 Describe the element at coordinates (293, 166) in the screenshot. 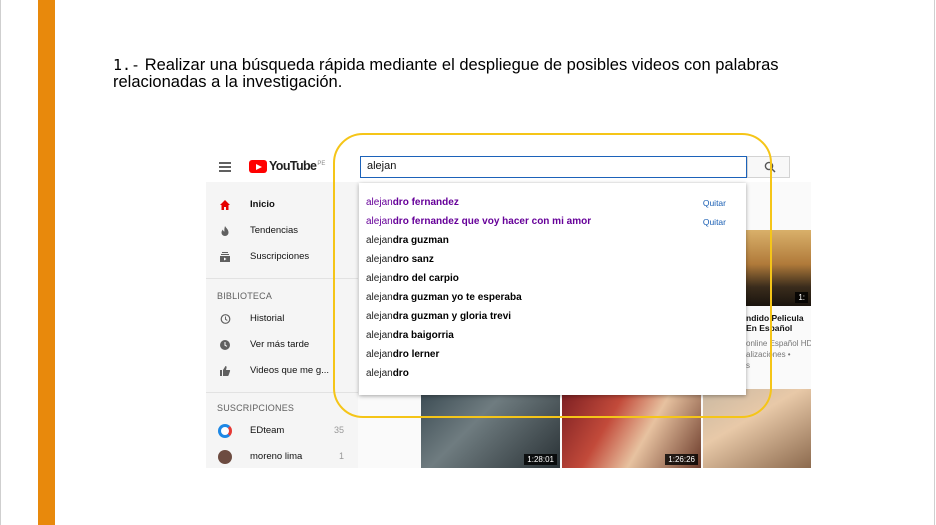

I see `youtube-logo-text: YouTube` at that location.